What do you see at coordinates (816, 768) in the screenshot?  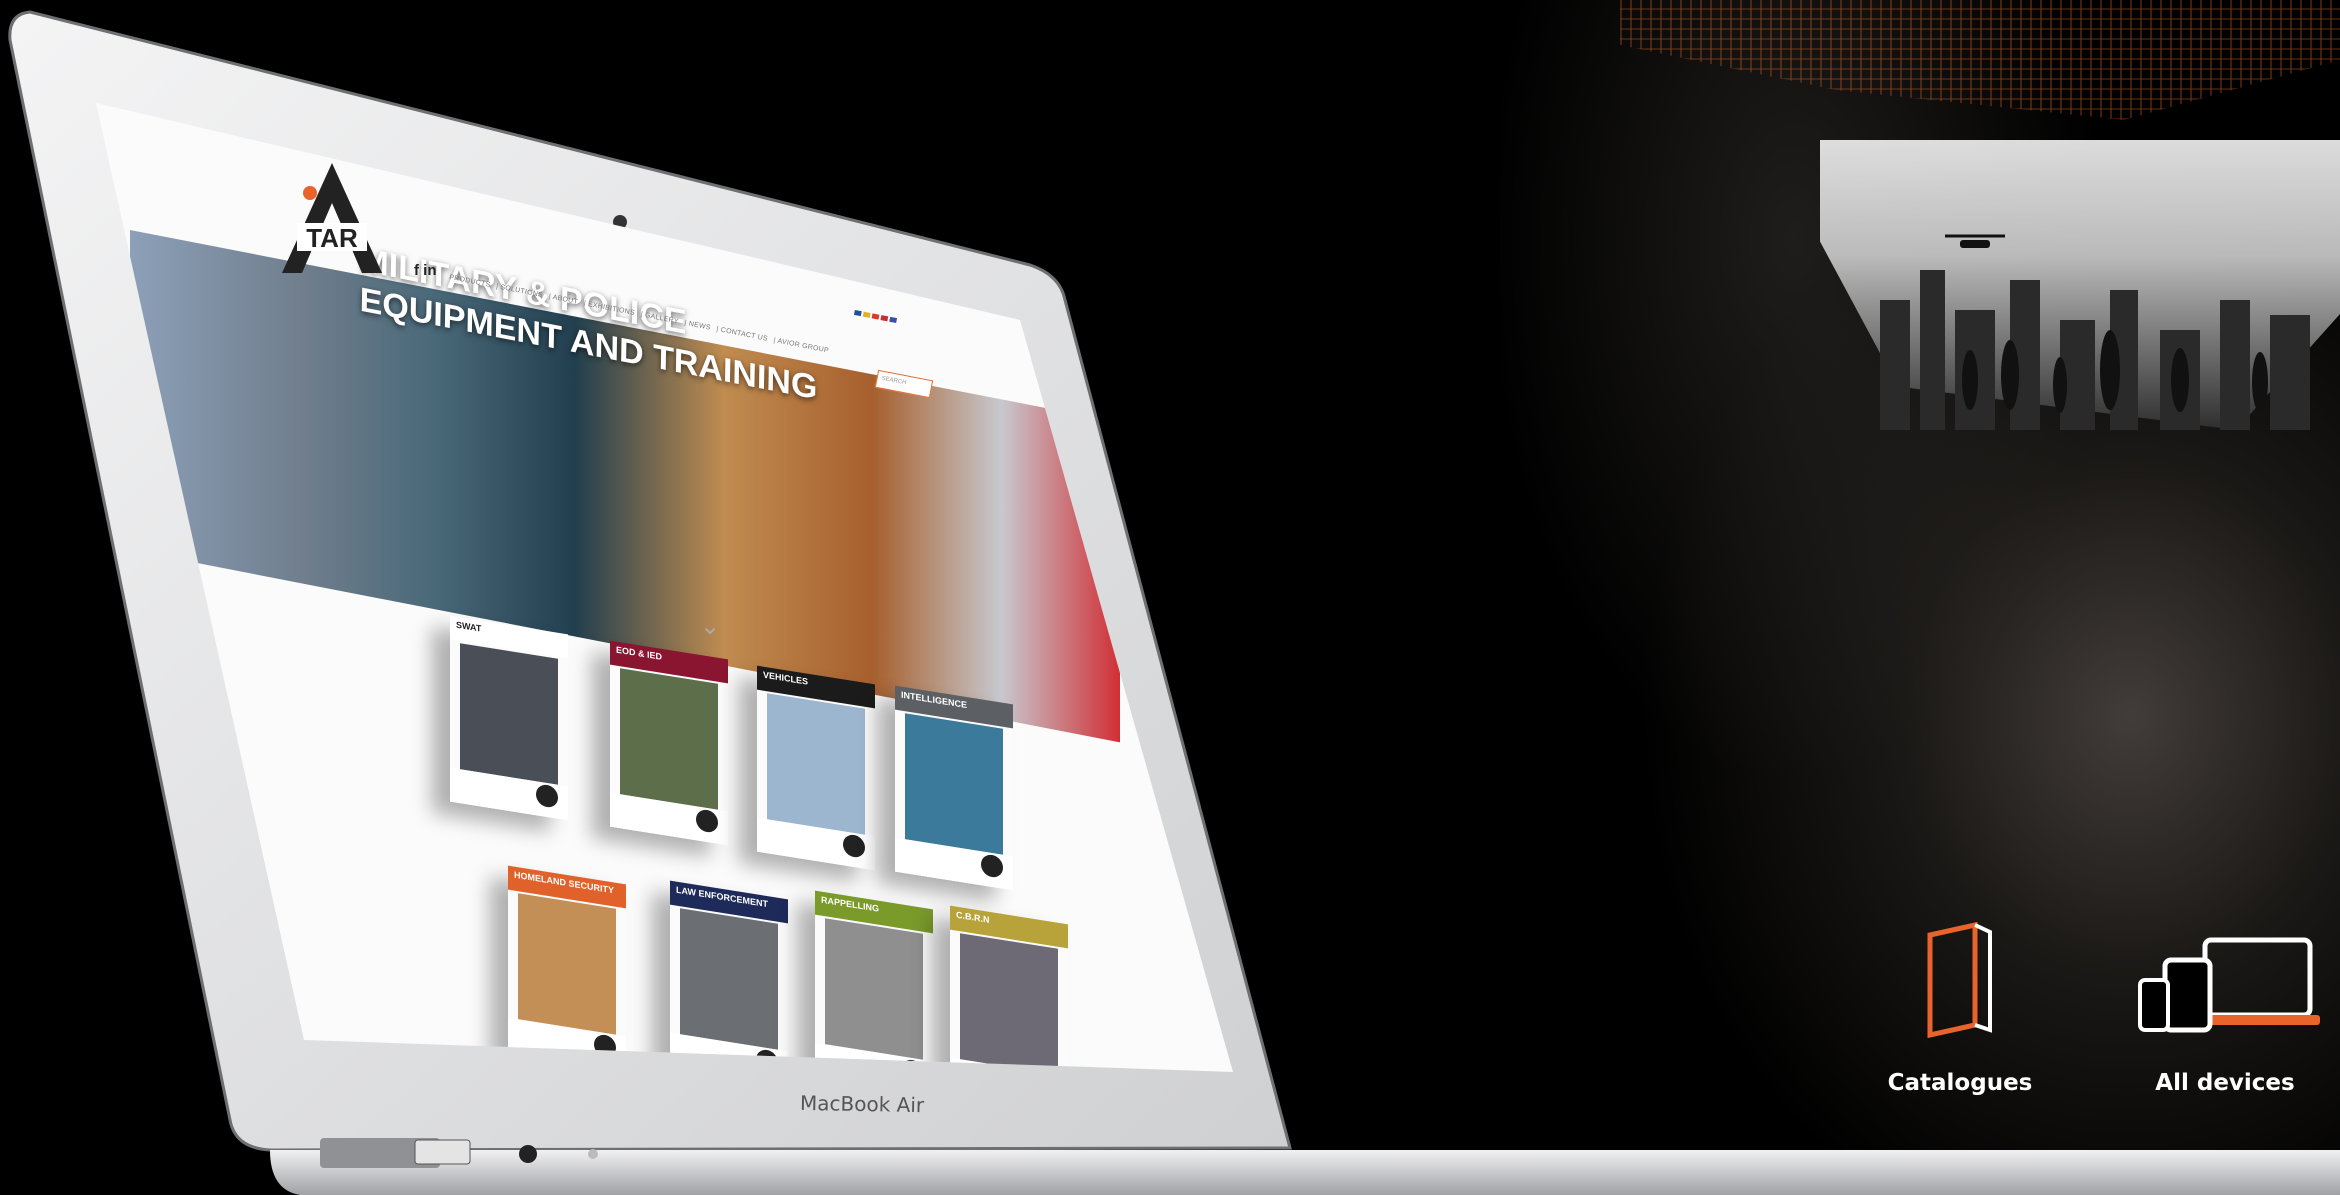 I see `catalogue-vehicles: VEHICLES` at bounding box center [816, 768].